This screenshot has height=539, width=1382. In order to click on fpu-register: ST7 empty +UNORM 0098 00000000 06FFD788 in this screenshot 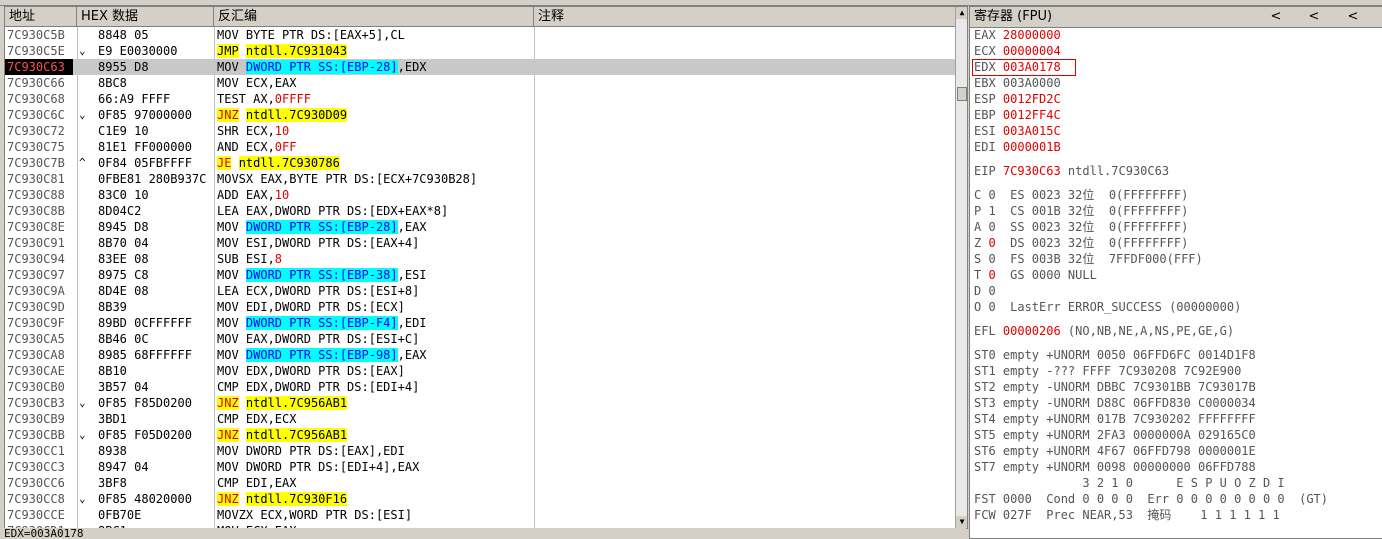, I will do `click(1115, 467)`.